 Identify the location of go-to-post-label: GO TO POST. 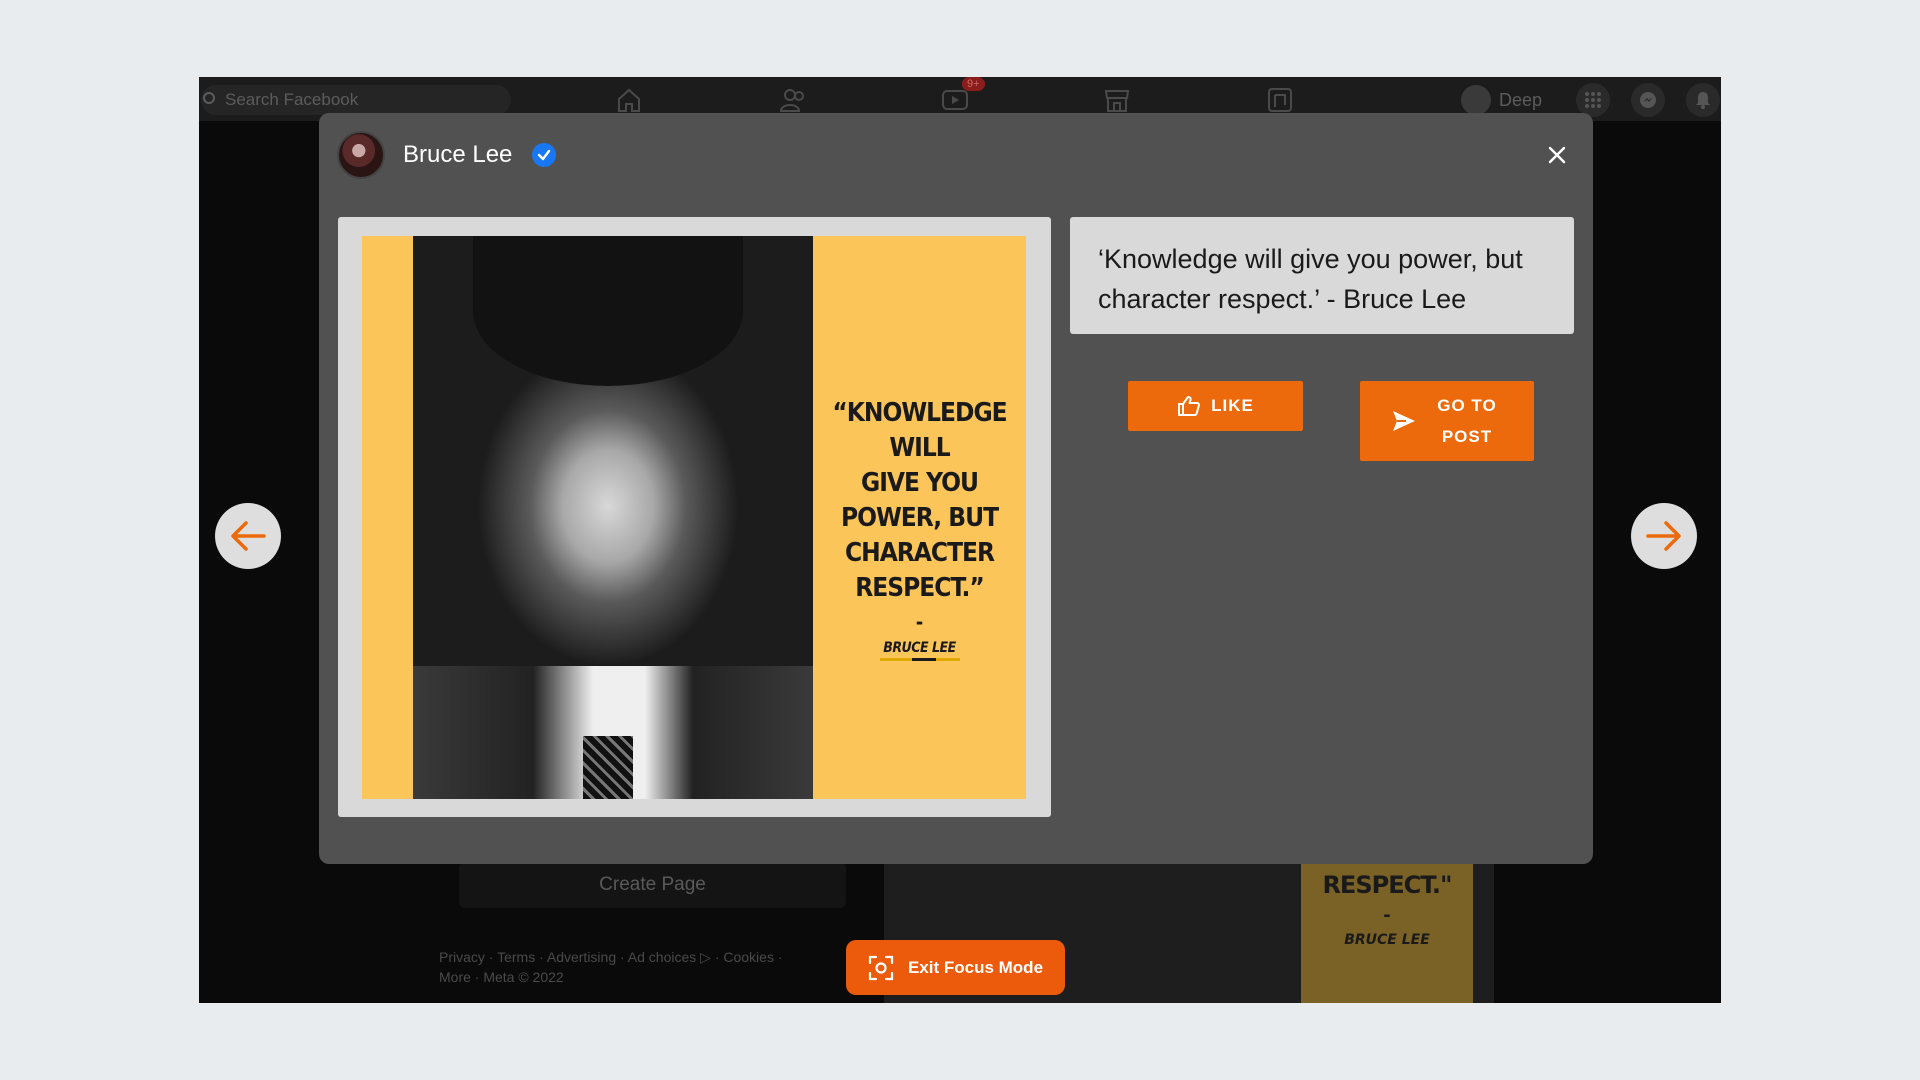
(1467, 421).